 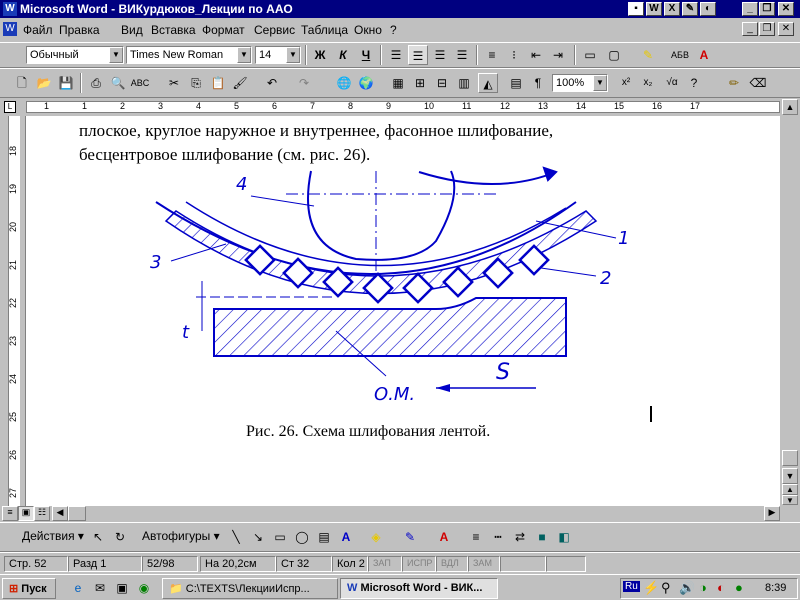 What do you see at coordinates (181, 536) in the screenshot?
I see `autoshapes-menu: Автофигуры ▾` at bounding box center [181, 536].